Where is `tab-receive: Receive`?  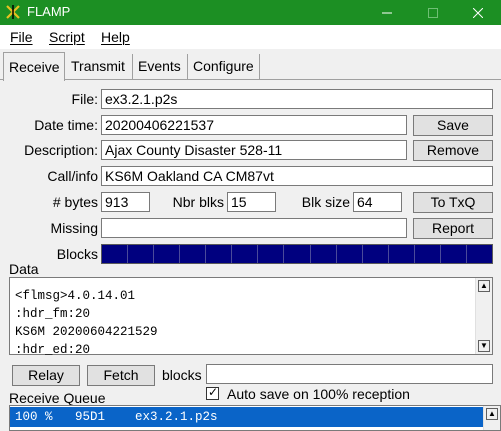 tab-receive: Receive is located at coordinates (34, 66).